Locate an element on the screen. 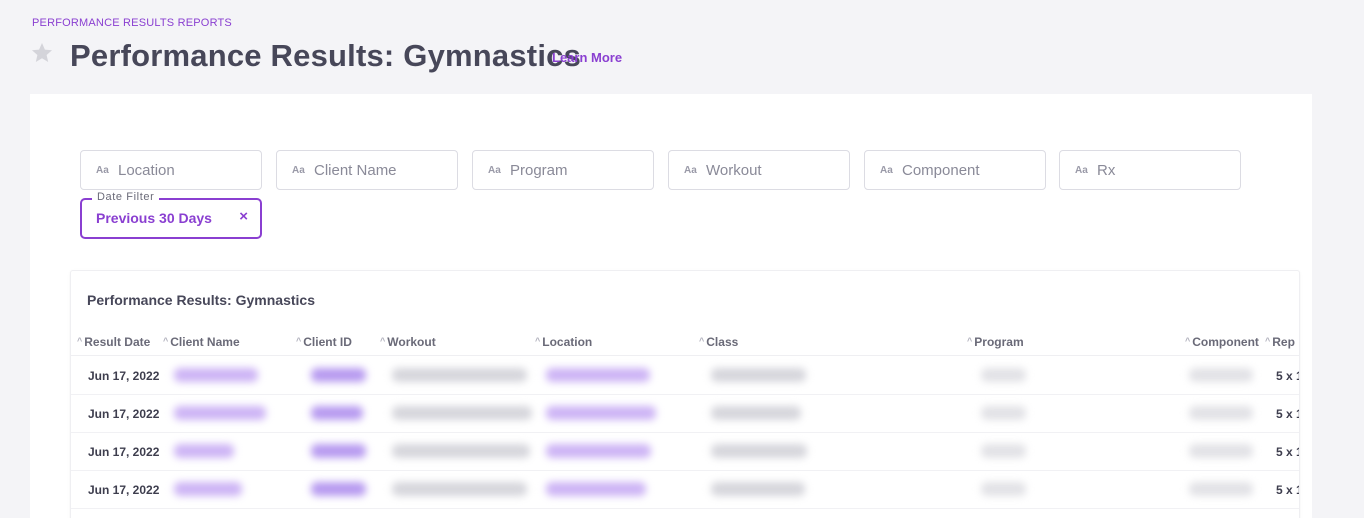 The image size is (1364, 518). column-header-client-name: ^ Client Name is located at coordinates (201, 342).